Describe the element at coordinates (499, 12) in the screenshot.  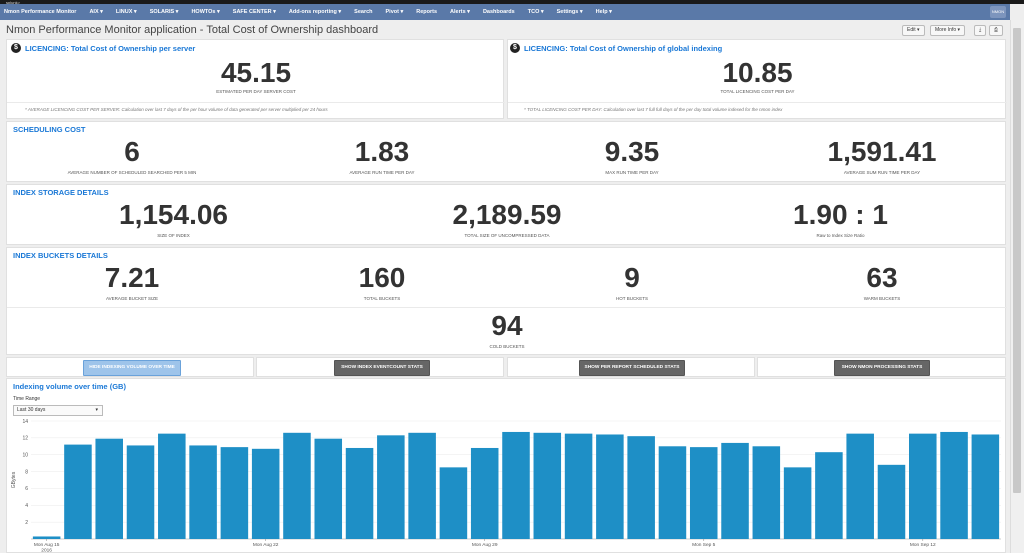
I see `nav-dashboards: Dashboards` at that location.